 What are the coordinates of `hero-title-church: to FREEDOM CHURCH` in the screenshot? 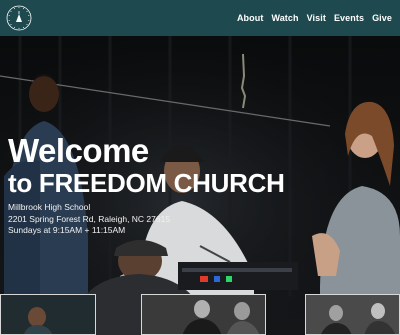 It's located at (146, 183).